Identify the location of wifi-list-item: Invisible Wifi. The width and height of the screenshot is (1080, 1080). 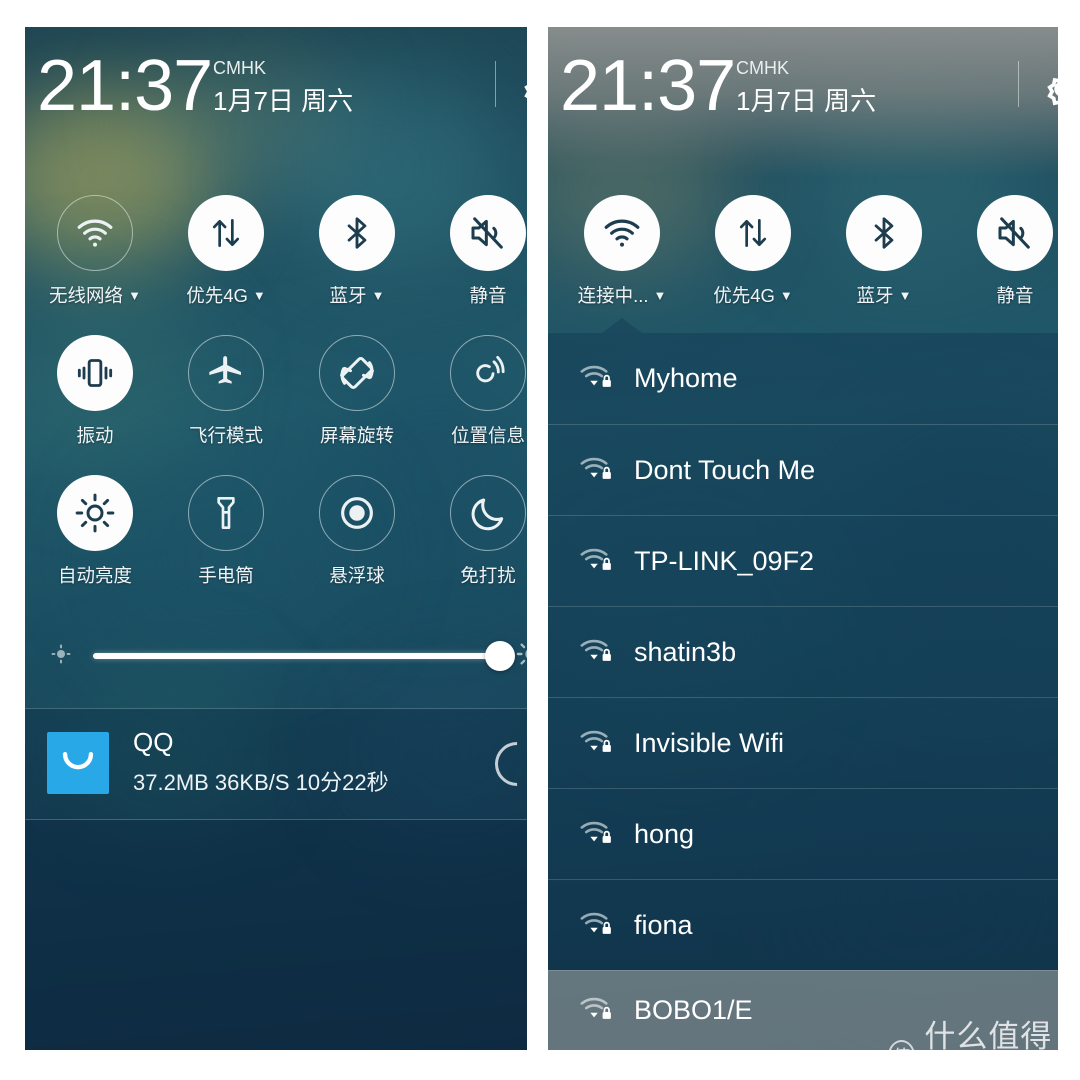
(803, 742).